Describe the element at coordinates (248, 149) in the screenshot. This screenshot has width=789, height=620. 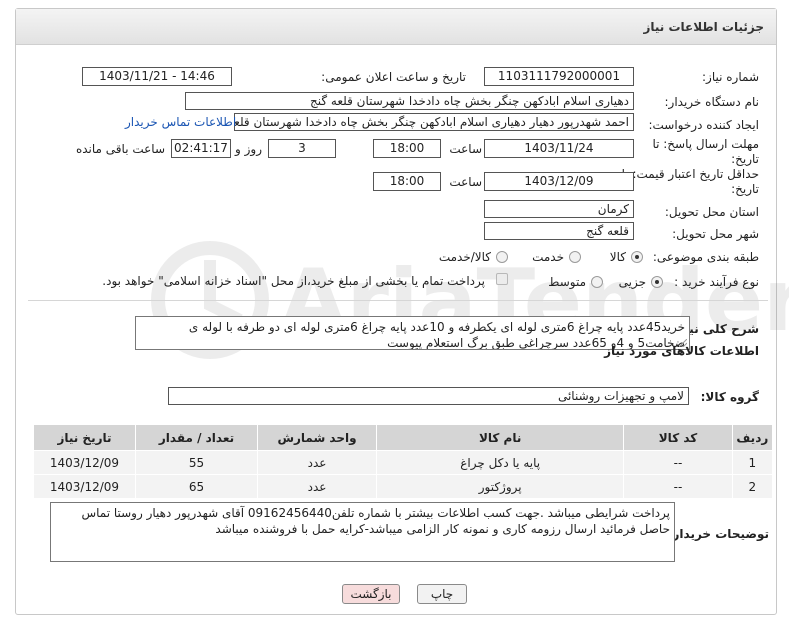
I see `days-label: روز و` at that location.